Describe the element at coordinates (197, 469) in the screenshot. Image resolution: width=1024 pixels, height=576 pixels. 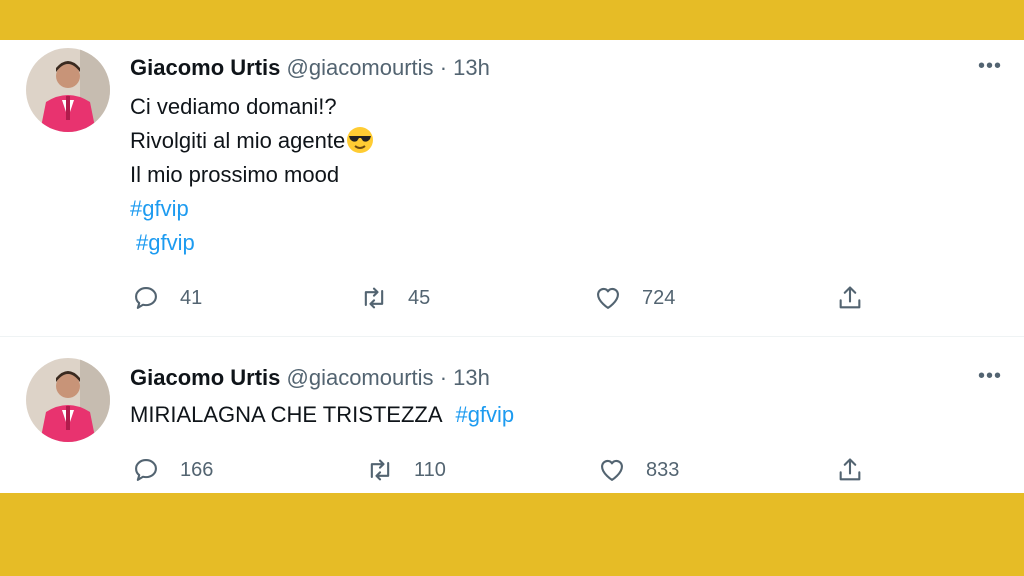
I see `reply-count: 166` at that location.